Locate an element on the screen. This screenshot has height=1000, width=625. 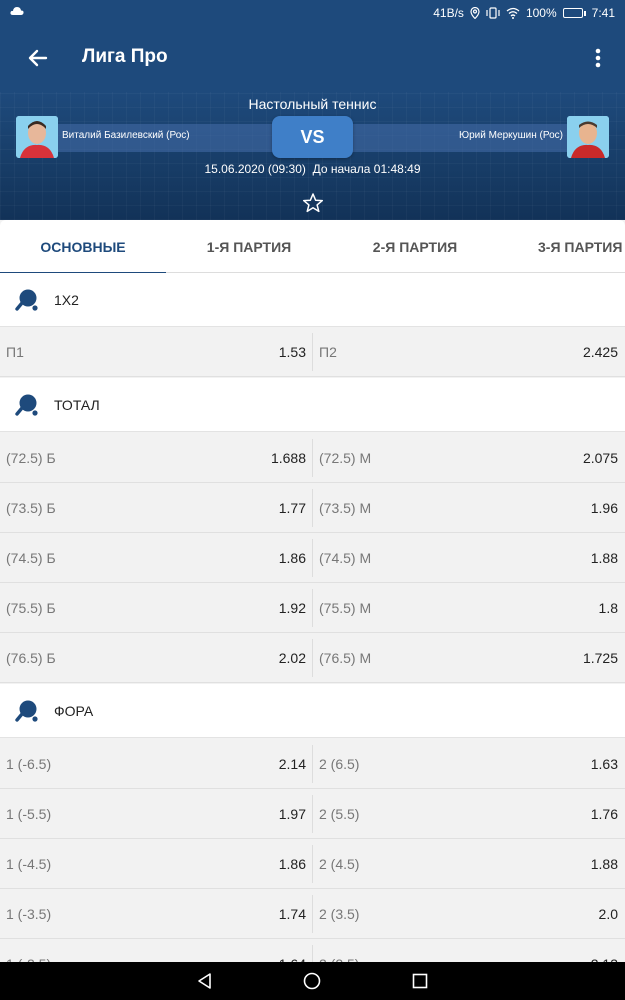
odd-right-label: 2 (6.5) is located at coordinates (339, 764).